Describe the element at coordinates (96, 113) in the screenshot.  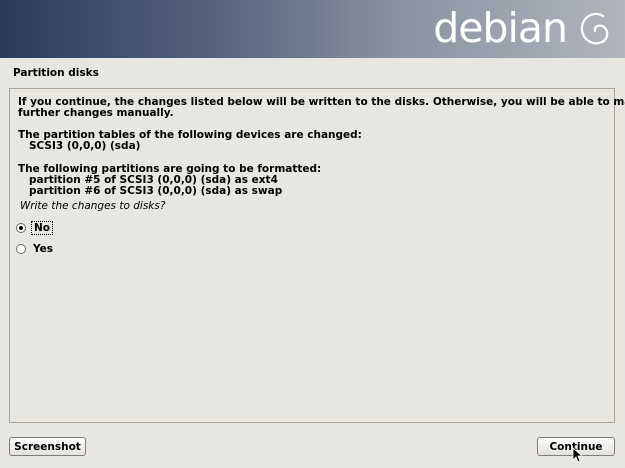
I see `intro-text-line-2: further changes manually.` at that location.